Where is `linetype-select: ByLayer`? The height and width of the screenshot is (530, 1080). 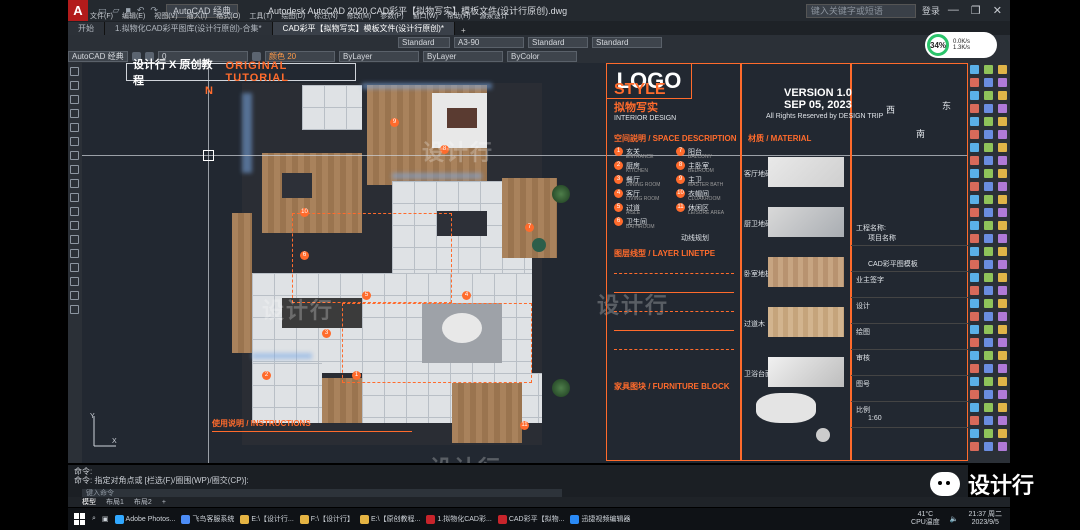 linetype-select: ByLayer is located at coordinates (379, 56).